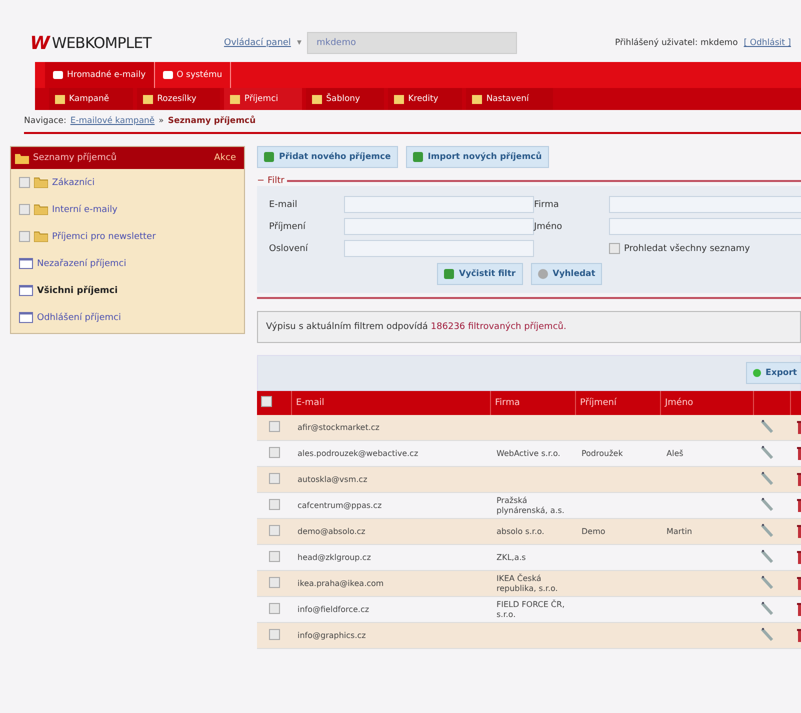  Describe the element at coordinates (75, 158) in the screenshot. I see `sidebar-title: Seznamy příjemců` at that location.